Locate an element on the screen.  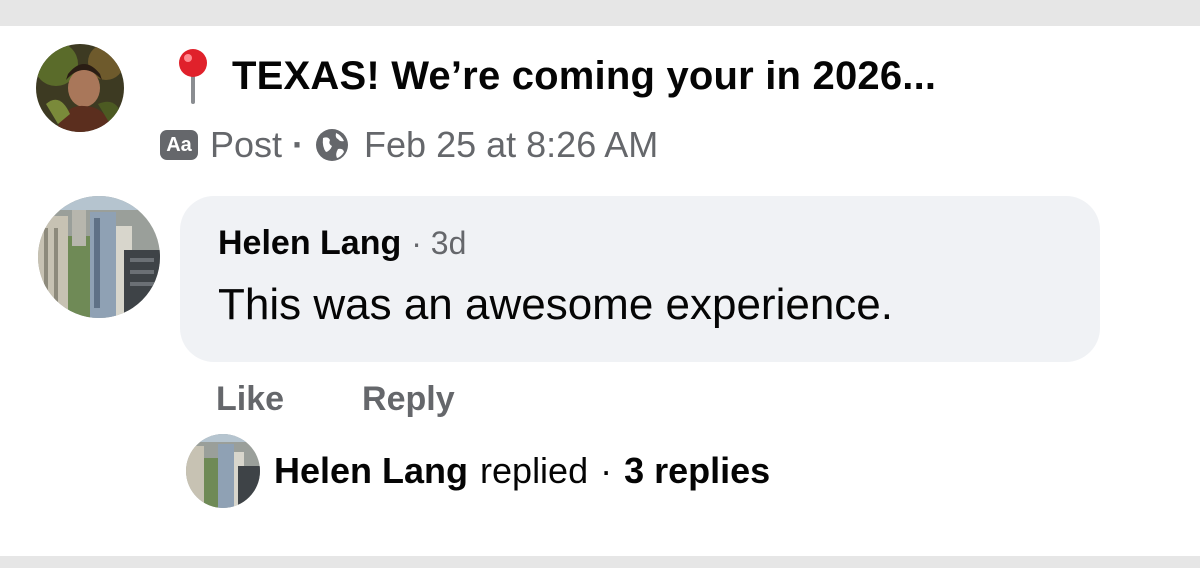
comment-time-value: 3d is located at coordinates (448, 243).